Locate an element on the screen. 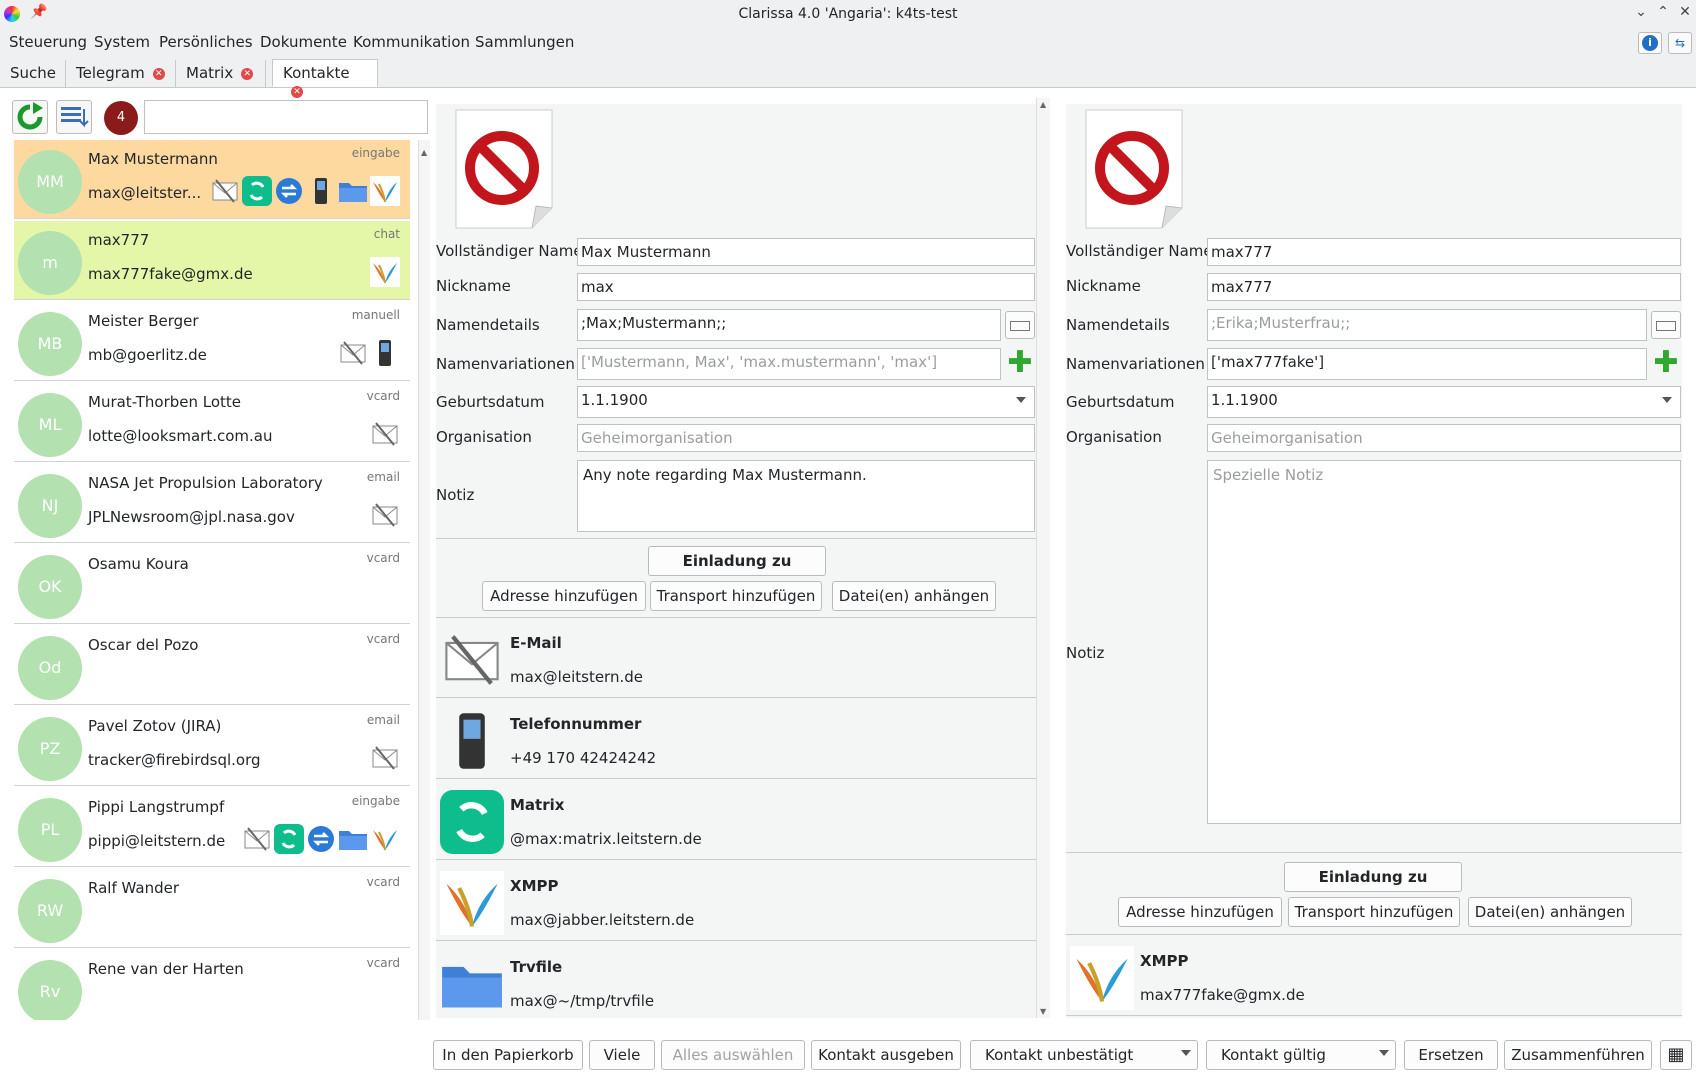  contact-email: lotte@looksmart.com.au is located at coordinates (180, 436).